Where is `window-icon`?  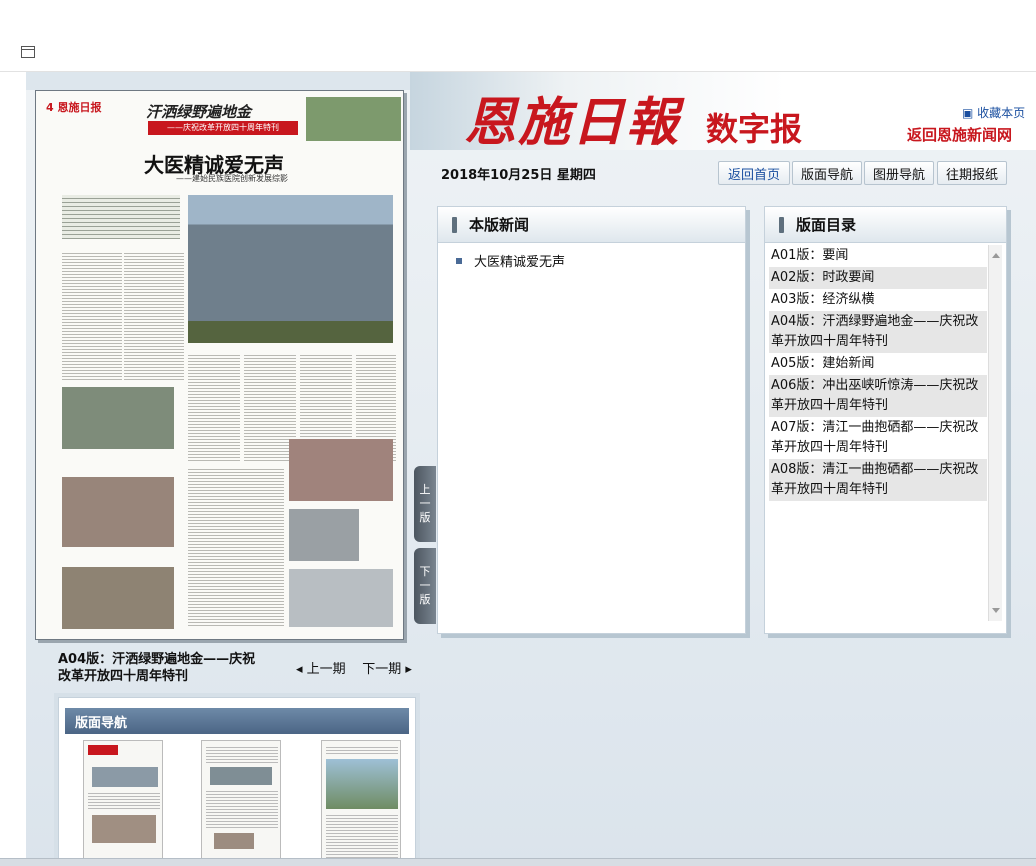 window-icon is located at coordinates (28, 52).